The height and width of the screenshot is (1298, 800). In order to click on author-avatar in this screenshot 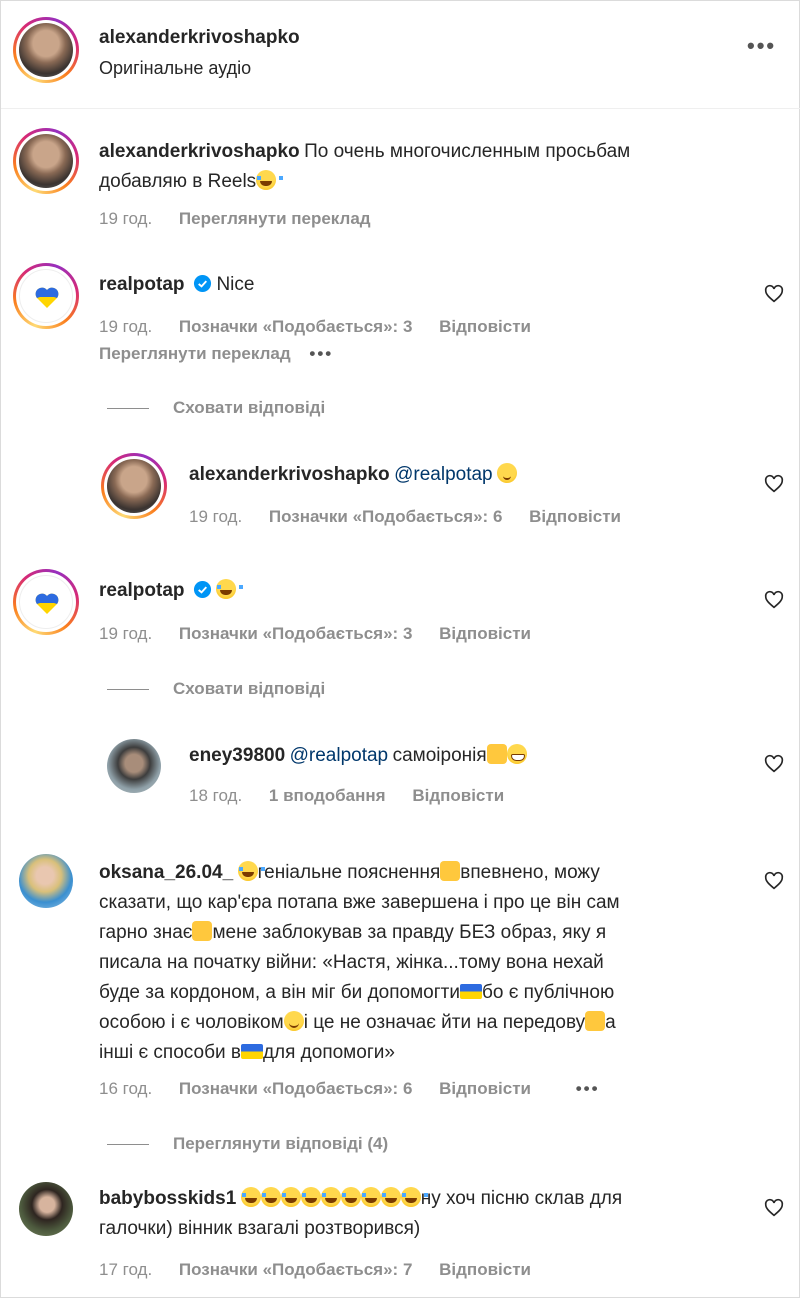, I will do `click(46, 50)`.